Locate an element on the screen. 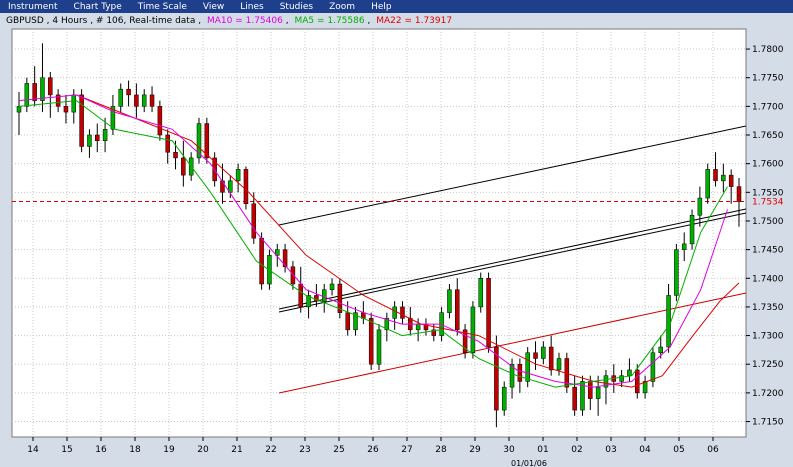 Image resolution: width=793 pixels, height=467 pixels. y-tick-label: 1.7750 is located at coordinates (768, 79).